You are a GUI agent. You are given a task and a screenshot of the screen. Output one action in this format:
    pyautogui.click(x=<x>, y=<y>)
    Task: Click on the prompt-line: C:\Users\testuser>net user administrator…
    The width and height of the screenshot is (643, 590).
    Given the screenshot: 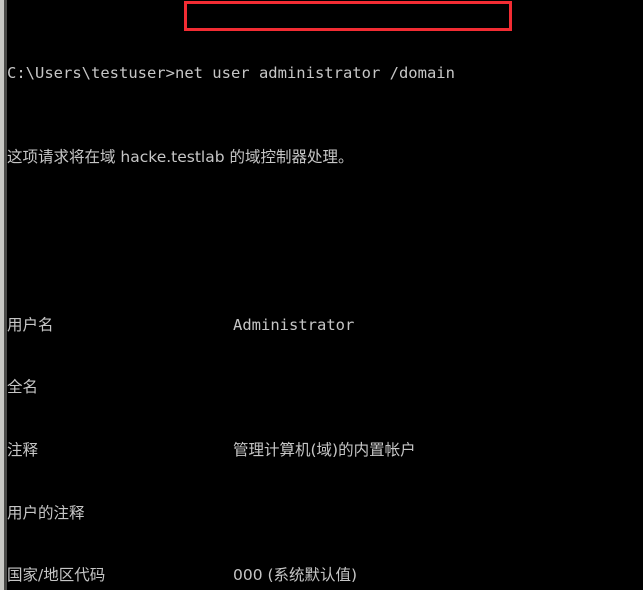 What is the action you would take?
    pyautogui.click(x=325, y=74)
    